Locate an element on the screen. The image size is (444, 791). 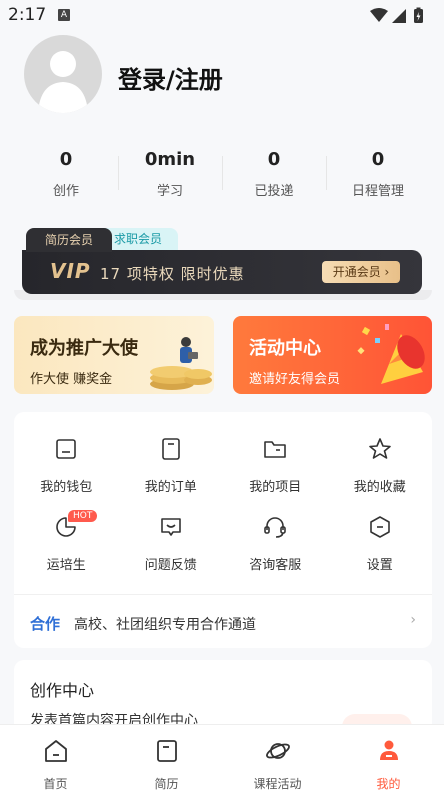
chevron-right-icon: › is located at coordinates (413, 620).